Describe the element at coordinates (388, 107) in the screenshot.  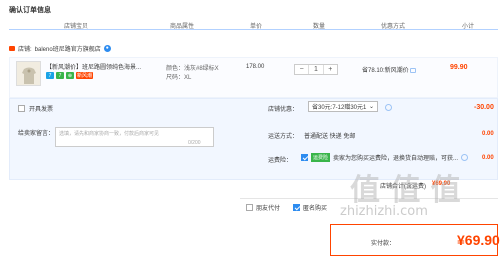
I see `discount-info-icon` at that location.